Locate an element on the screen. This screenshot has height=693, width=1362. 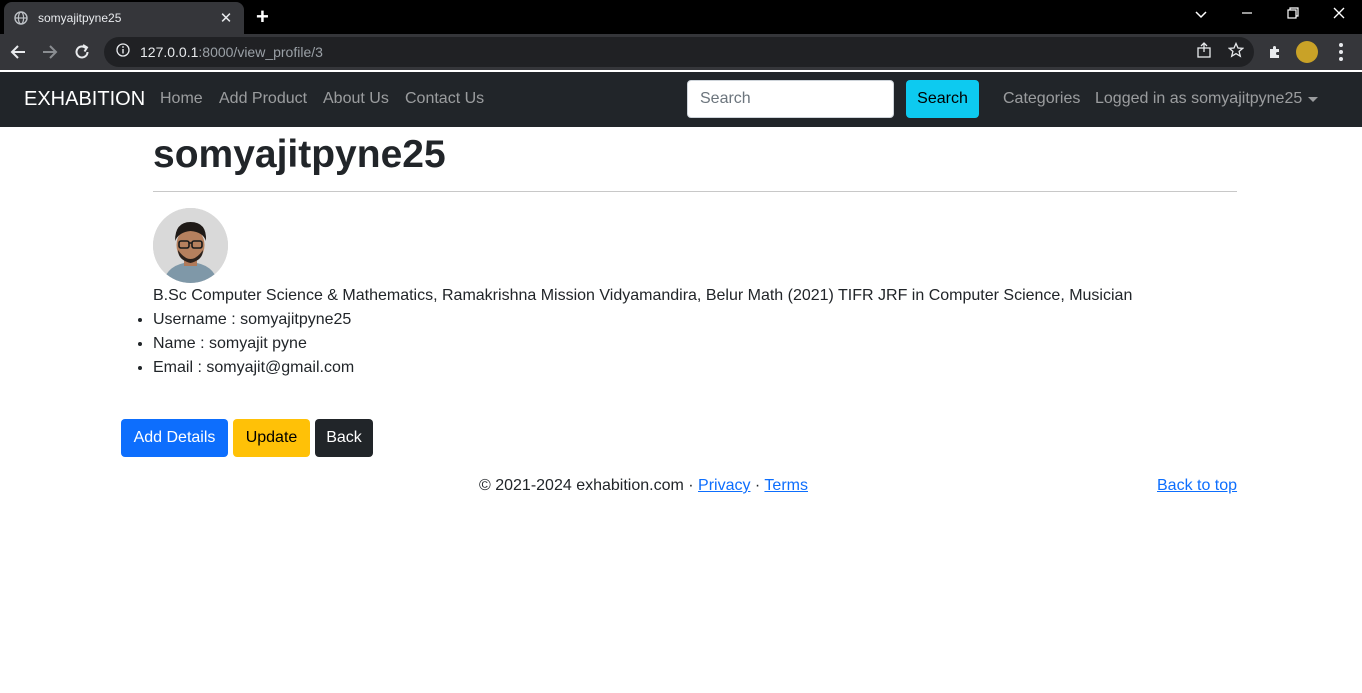
user-dropdown-toggle: Logged in as somyajitpyne25 is located at coordinates (1198, 99).